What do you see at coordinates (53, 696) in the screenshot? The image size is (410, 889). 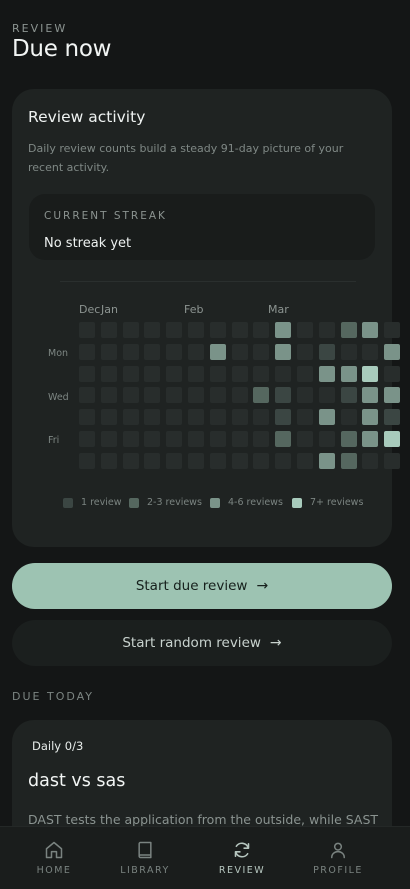 I see `due-today-label: DUE TODAY` at bounding box center [53, 696].